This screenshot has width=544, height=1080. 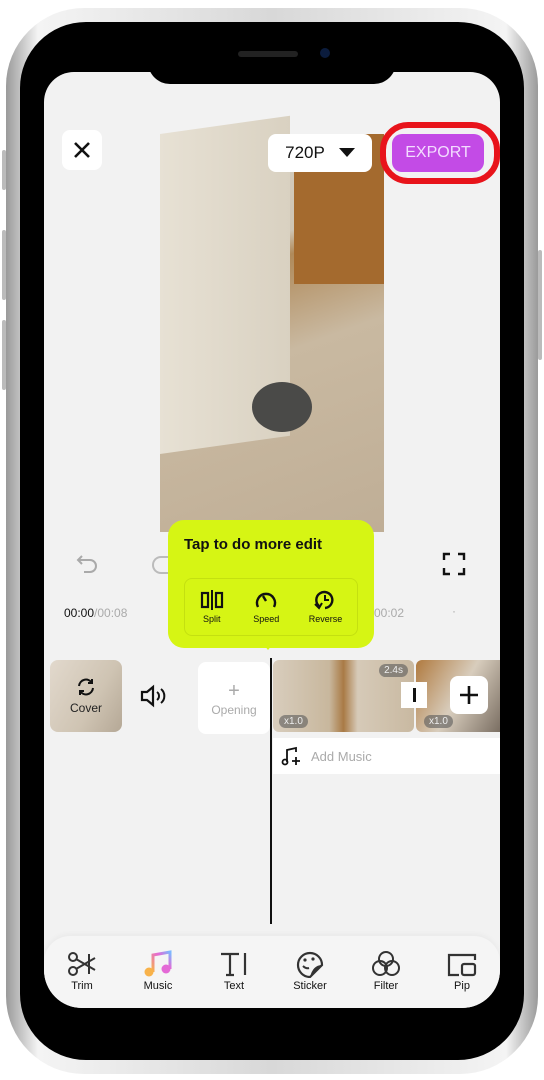 I want to click on speed-button: Speed, so click(x=266, y=607).